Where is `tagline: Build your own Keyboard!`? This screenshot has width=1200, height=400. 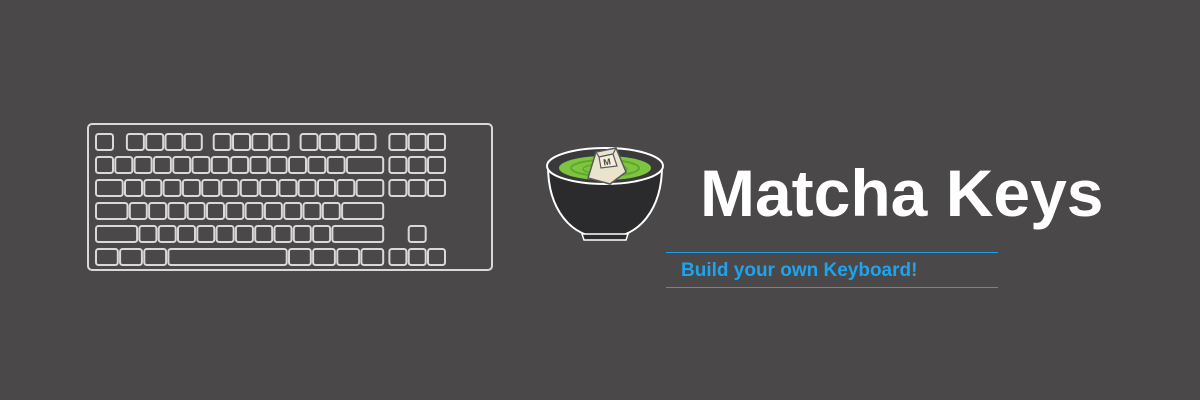 tagline: Build your own Keyboard! is located at coordinates (799, 270).